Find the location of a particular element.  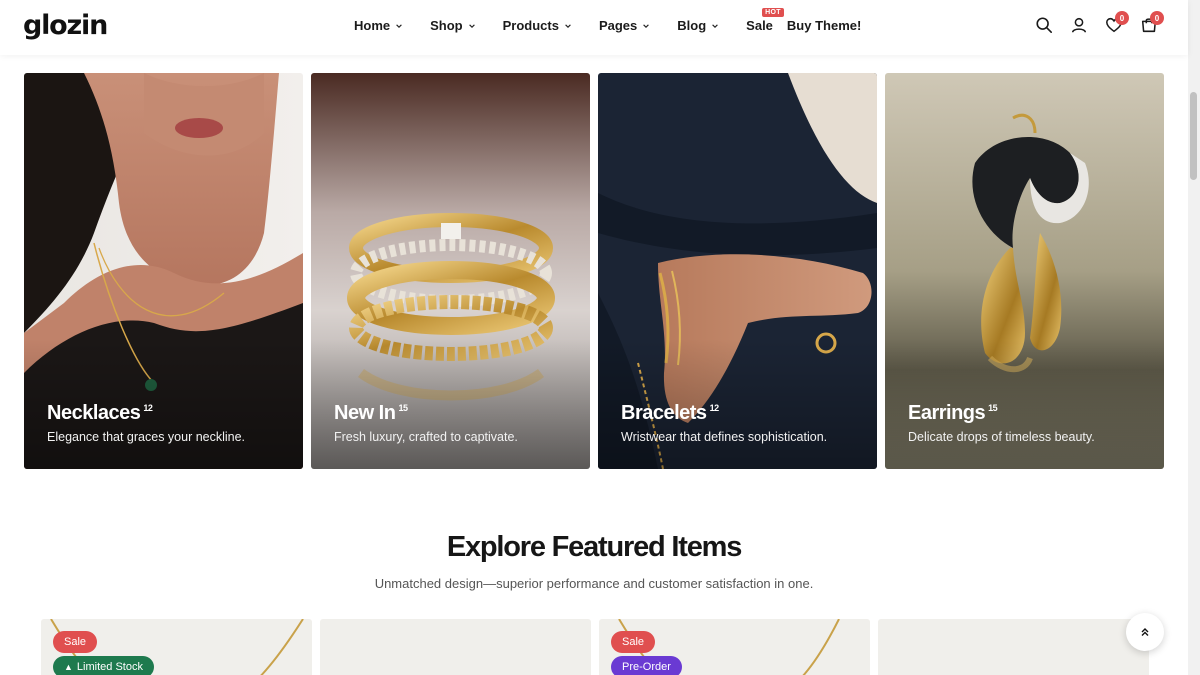

account-button is located at coordinates (1079, 25).